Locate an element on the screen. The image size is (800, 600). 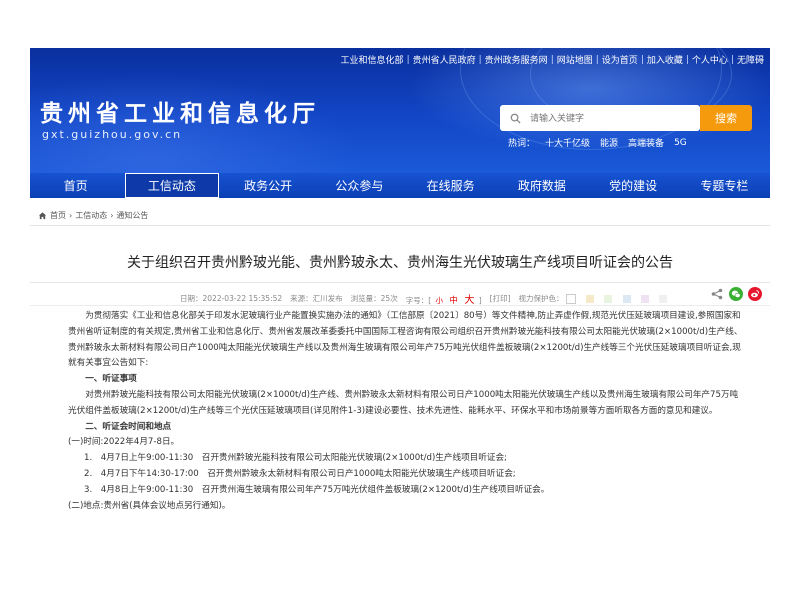
top-link-user-center: 个人中心 is located at coordinates (710, 59).